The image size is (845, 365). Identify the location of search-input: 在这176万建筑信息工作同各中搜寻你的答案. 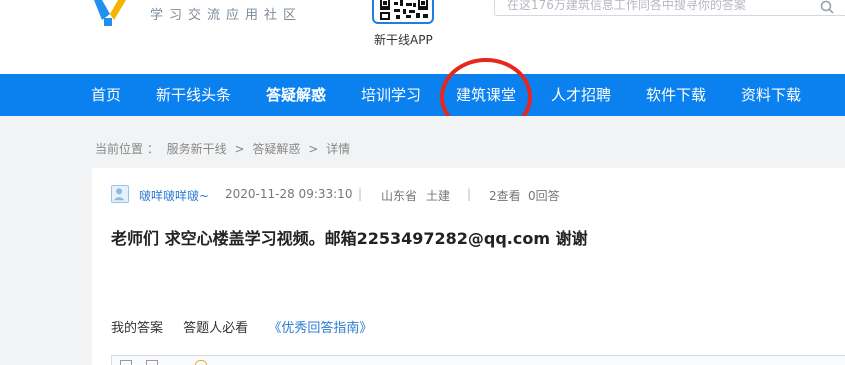
(669, 8).